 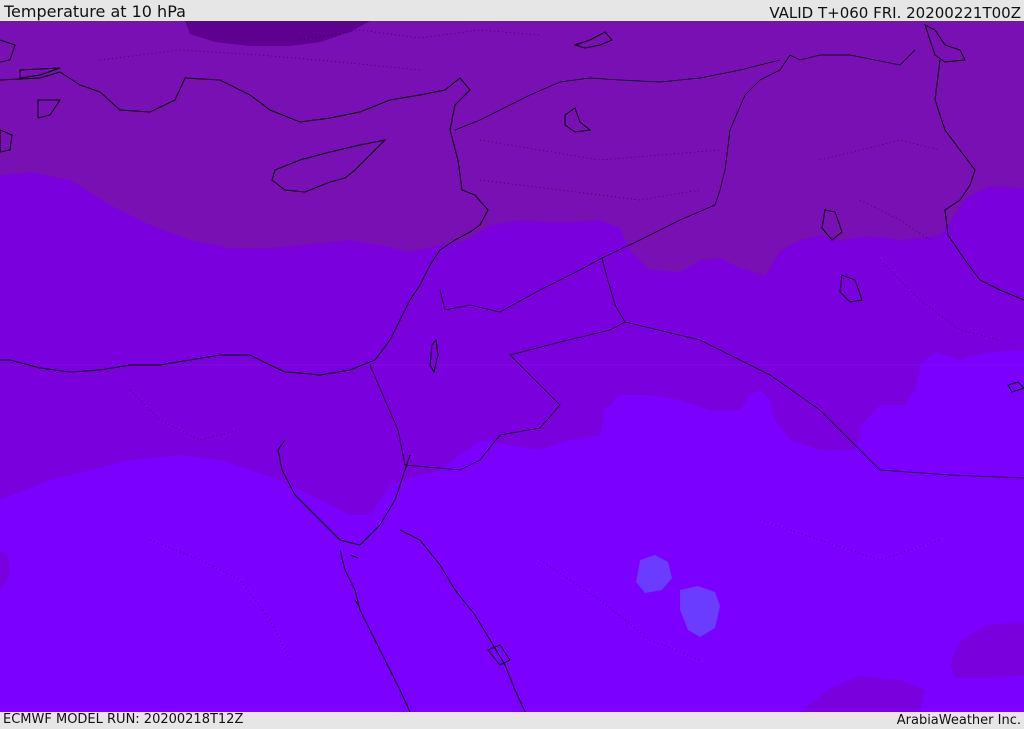 What do you see at coordinates (123, 719) in the screenshot?
I see `model-run: ECMWF MODEL RUN: 20200218T12Z` at bounding box center [123, 719].